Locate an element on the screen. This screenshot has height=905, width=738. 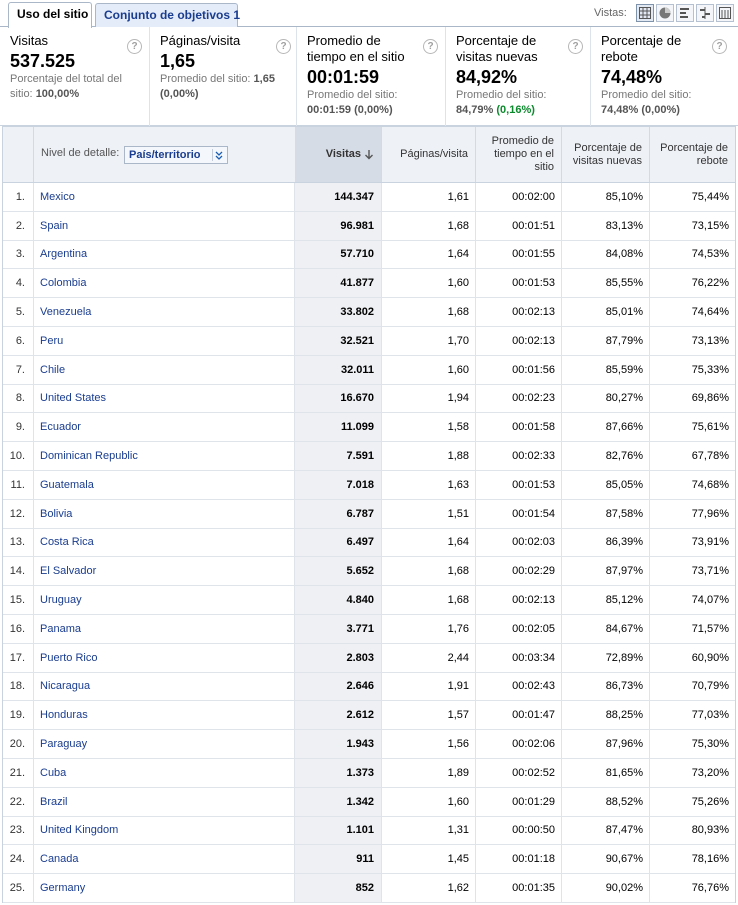
country-link: Spain is located at coordinates (164, 225).